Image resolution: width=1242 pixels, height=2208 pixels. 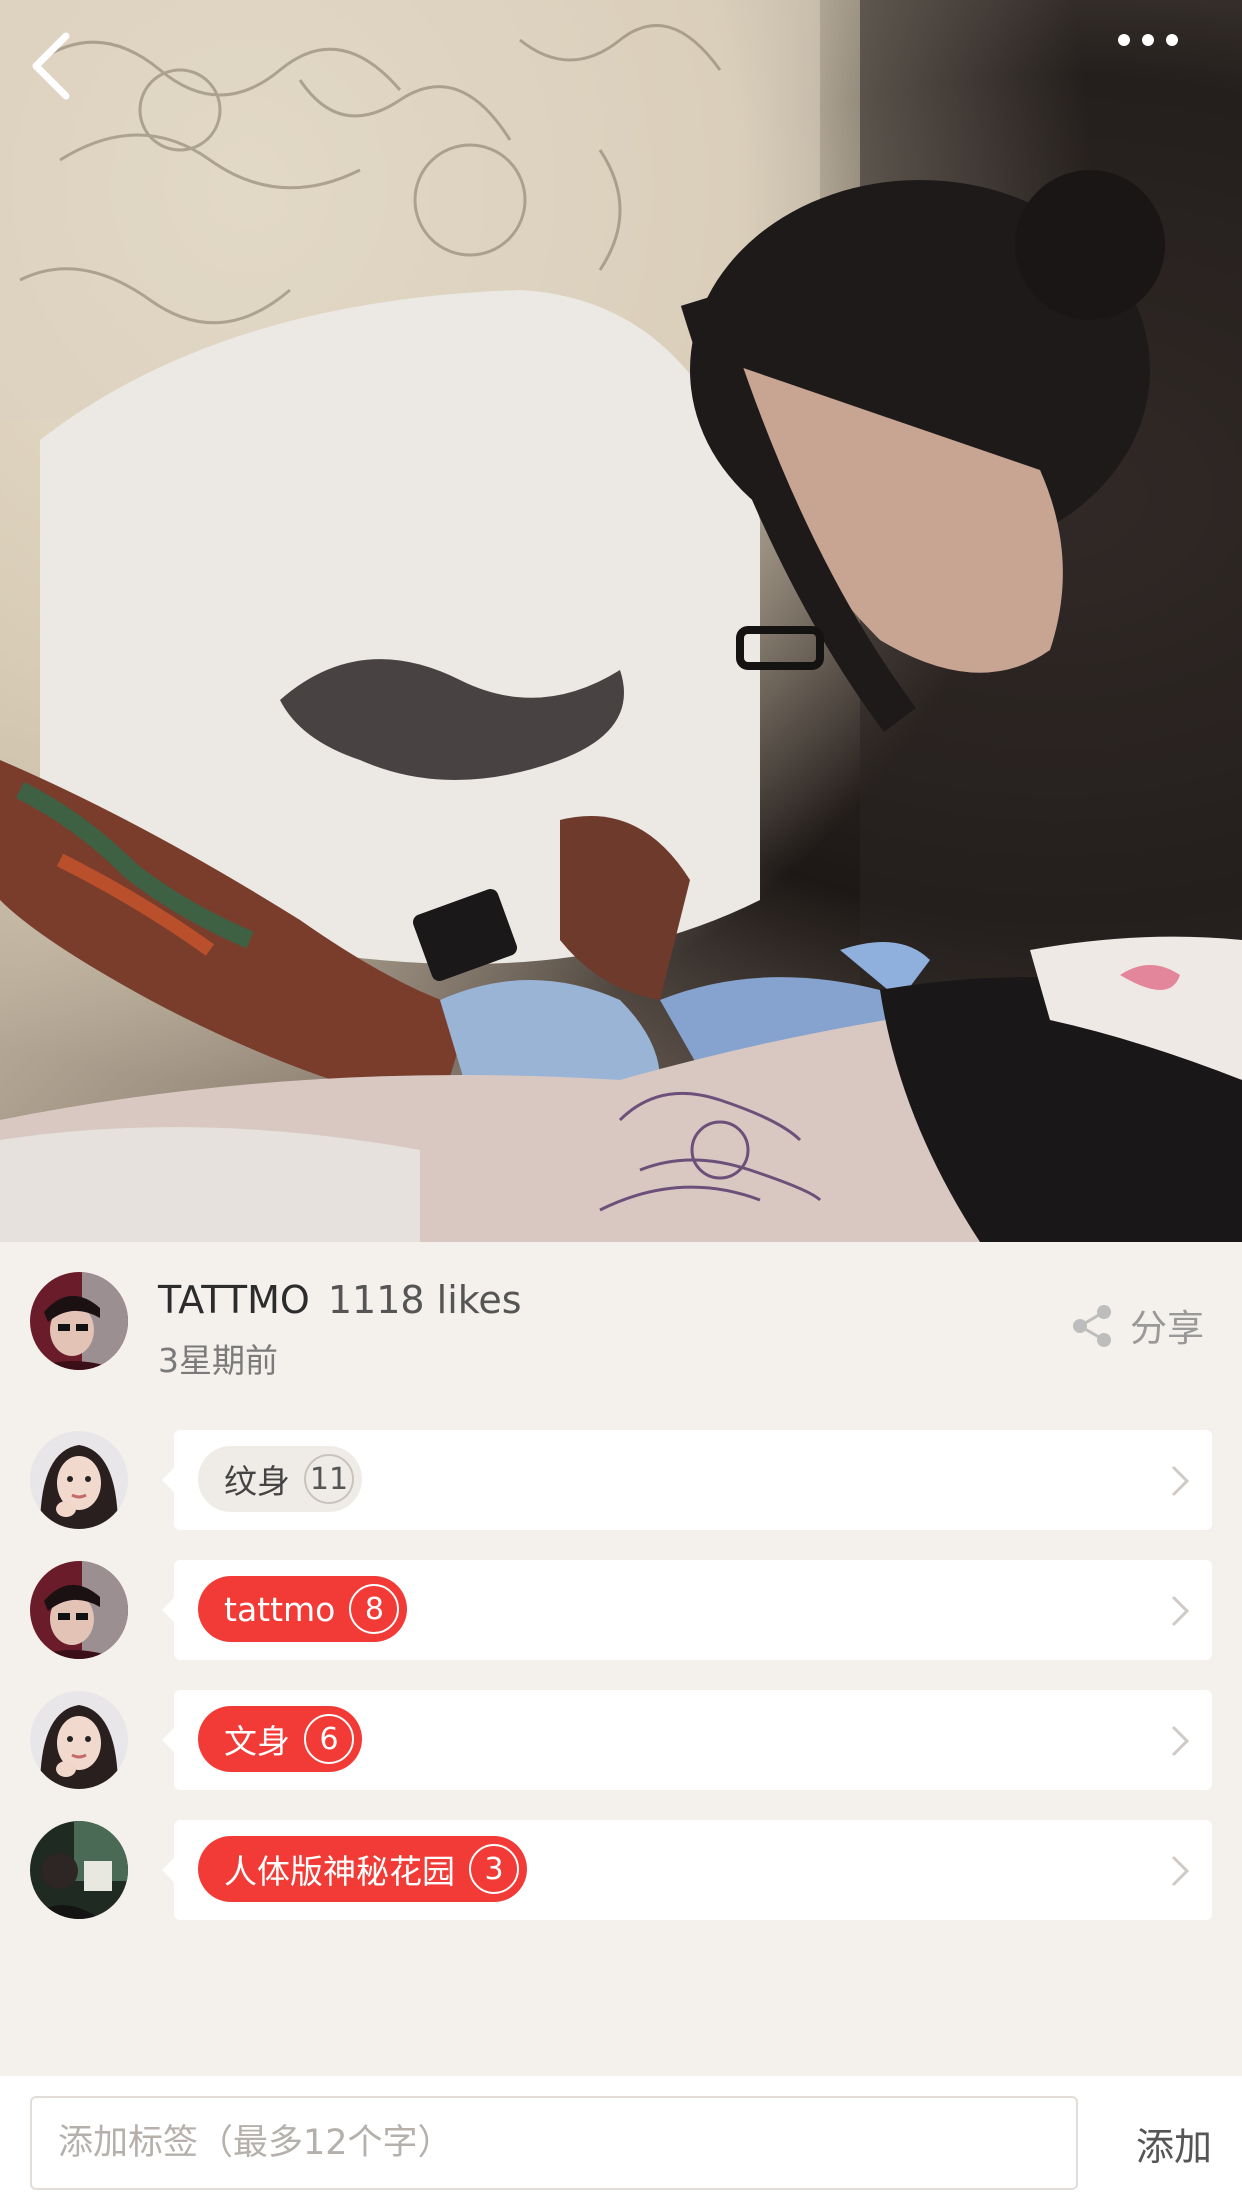 I want to click on share-icon, so click(x=1092, y=1326).